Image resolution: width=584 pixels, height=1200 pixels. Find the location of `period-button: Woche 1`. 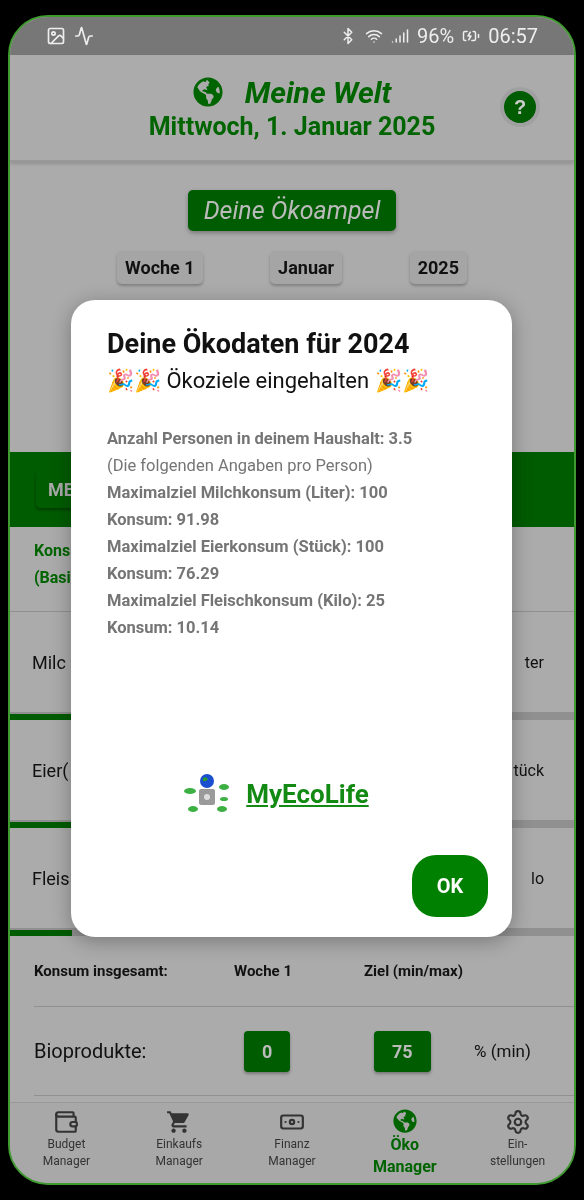

period-button: Woche 1 is located at coordinates (160, 267).